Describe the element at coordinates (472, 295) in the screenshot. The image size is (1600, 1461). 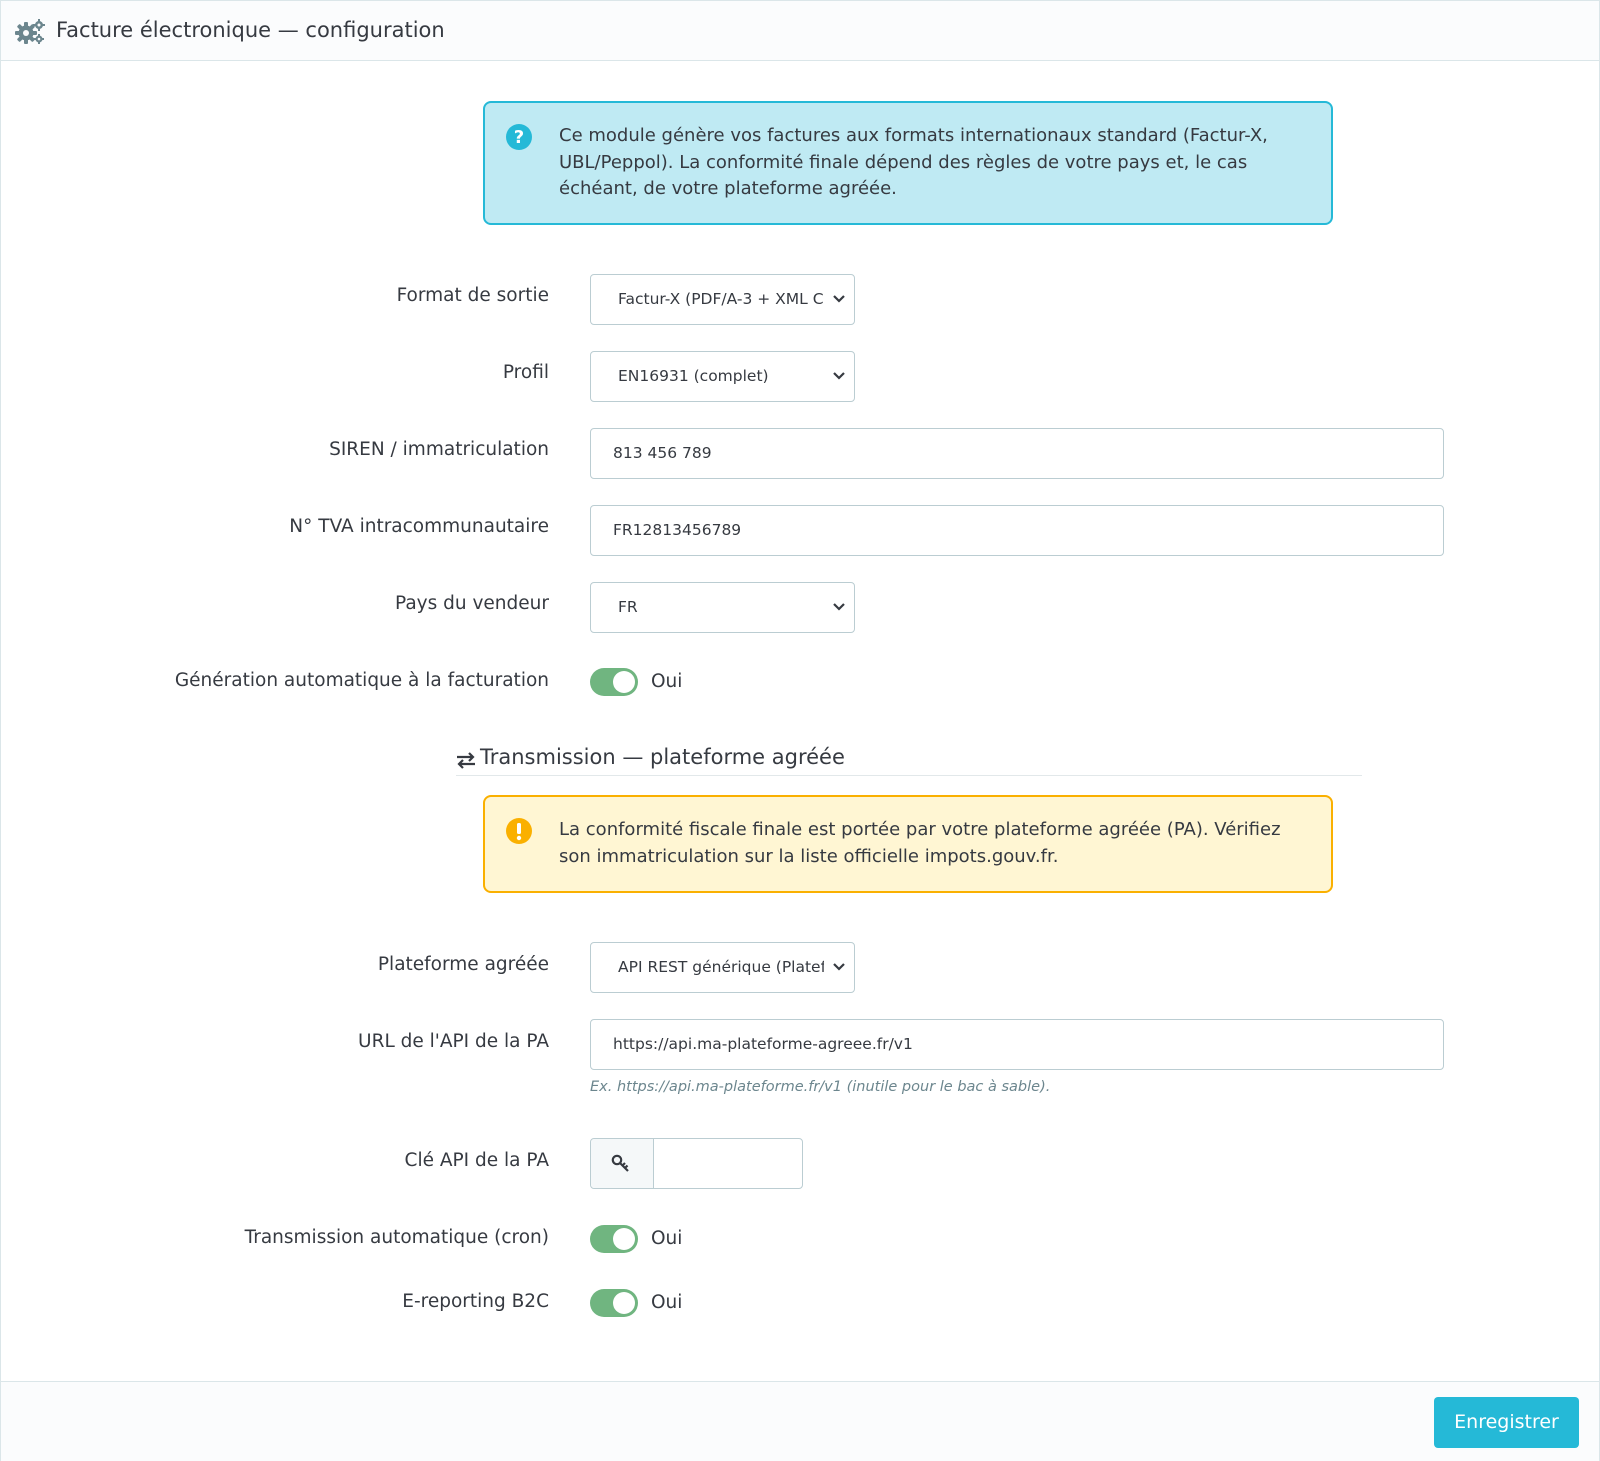
I see `output-format-label: Format de sortie` at that location.